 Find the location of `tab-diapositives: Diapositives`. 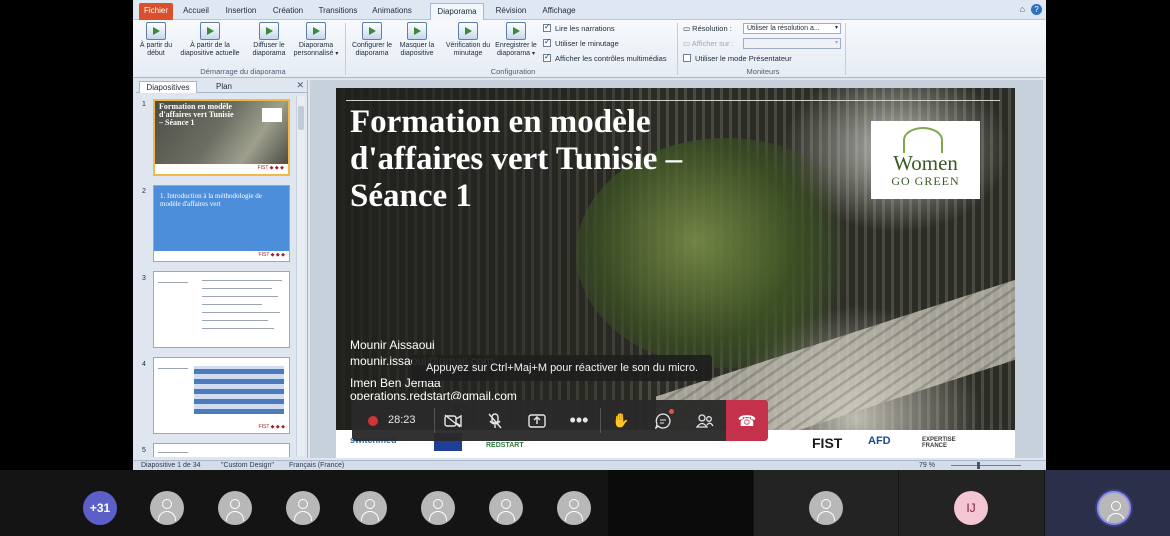

tab-diapositives: Diapositives is located at coordinates (168, 87).